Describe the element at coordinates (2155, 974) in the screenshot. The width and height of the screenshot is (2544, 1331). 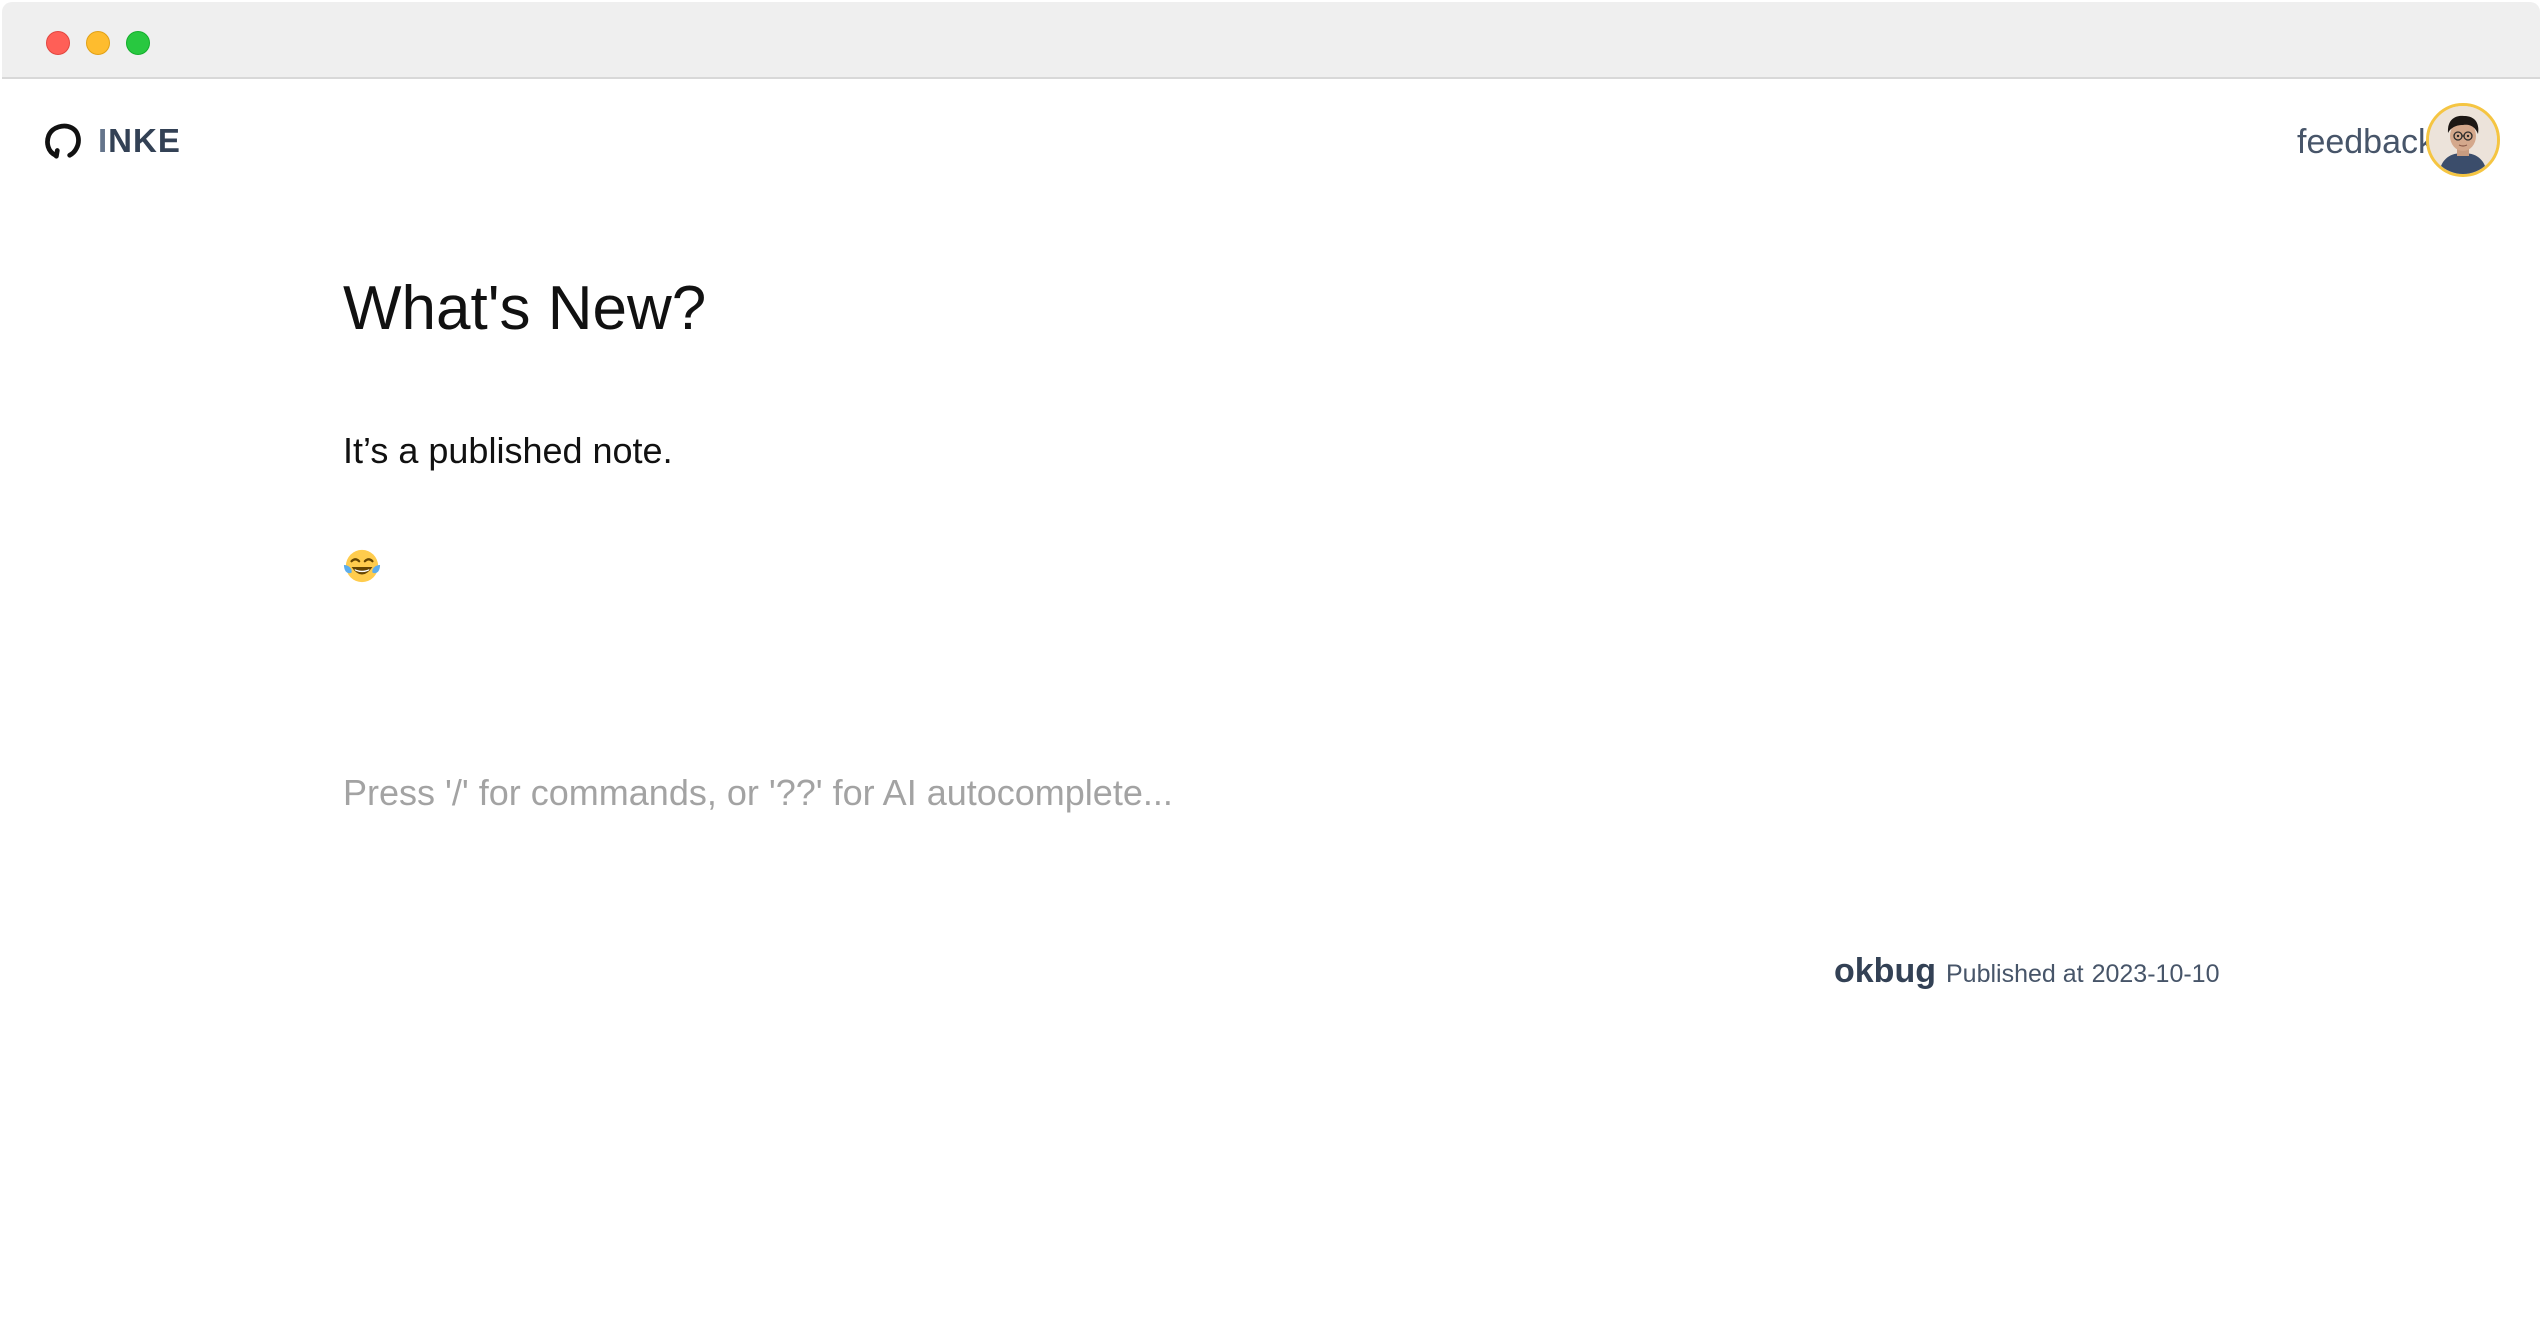
I see `published-date: 2023-10-10` at that location.